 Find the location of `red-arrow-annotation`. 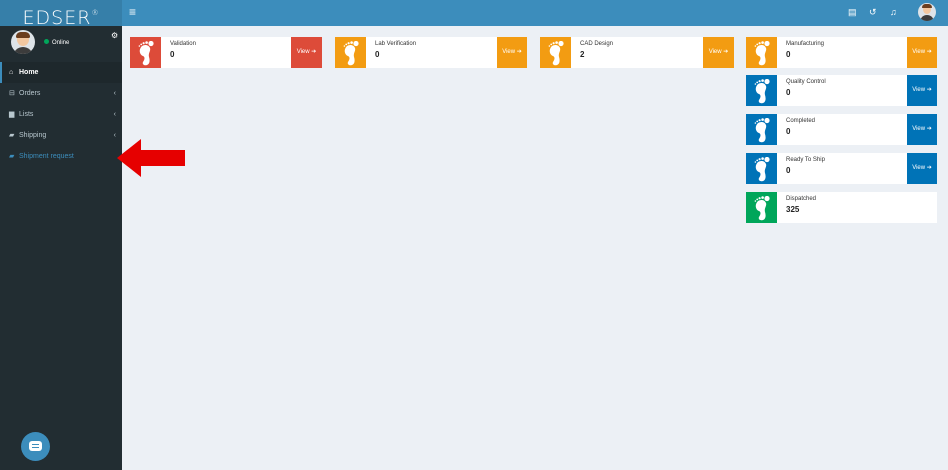

red-arrow-annotation is located at coordinates (151, 158).